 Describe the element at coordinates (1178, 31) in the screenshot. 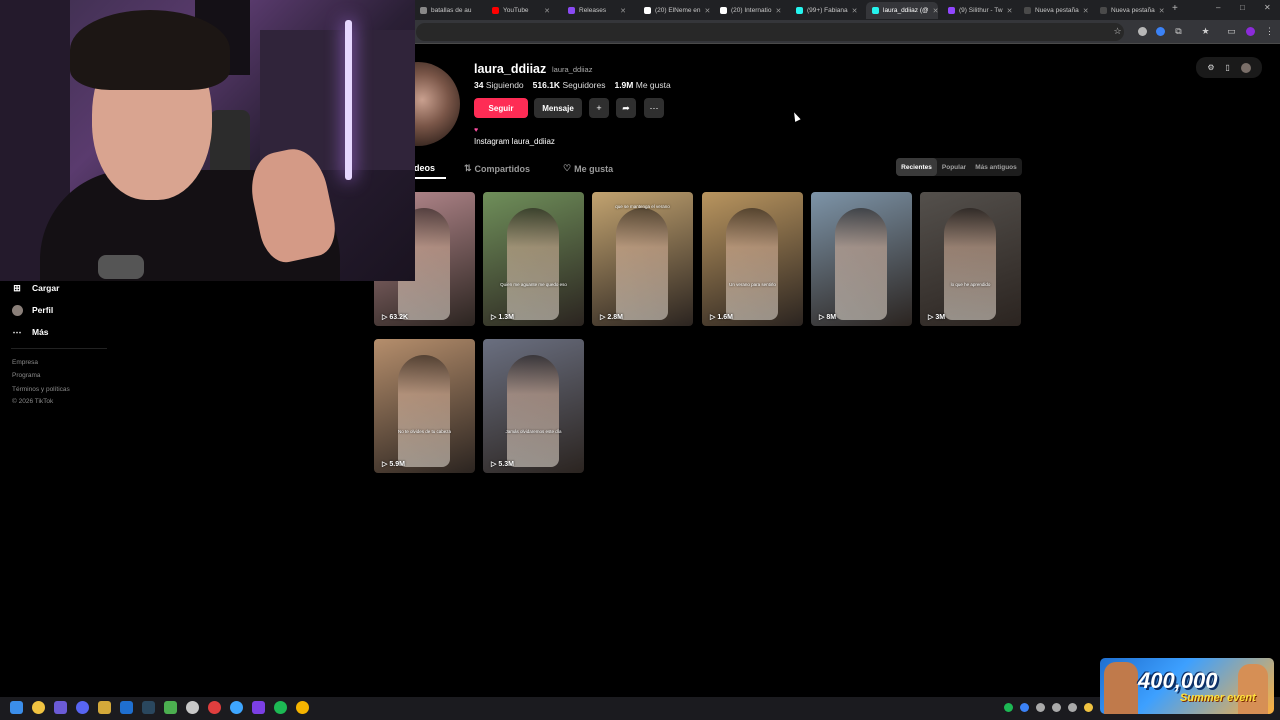

I see `puzzle-icon: ⧉` at that location.